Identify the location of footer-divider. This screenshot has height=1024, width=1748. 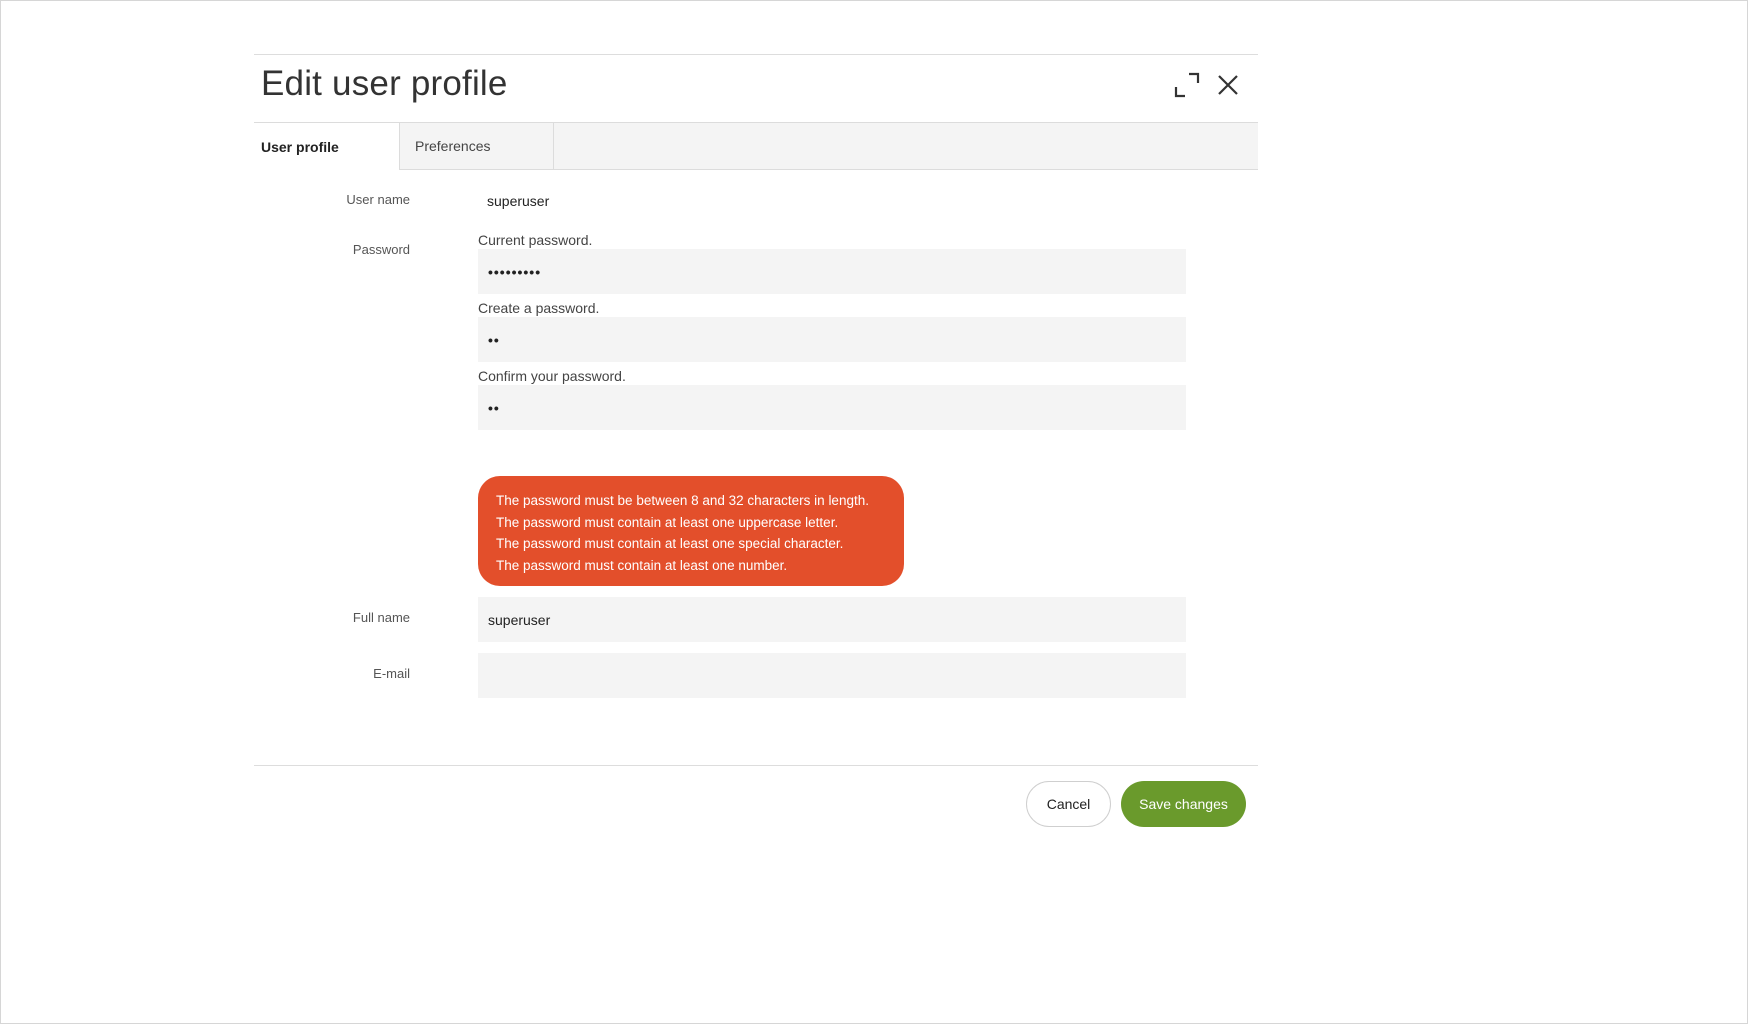
(756, 765).